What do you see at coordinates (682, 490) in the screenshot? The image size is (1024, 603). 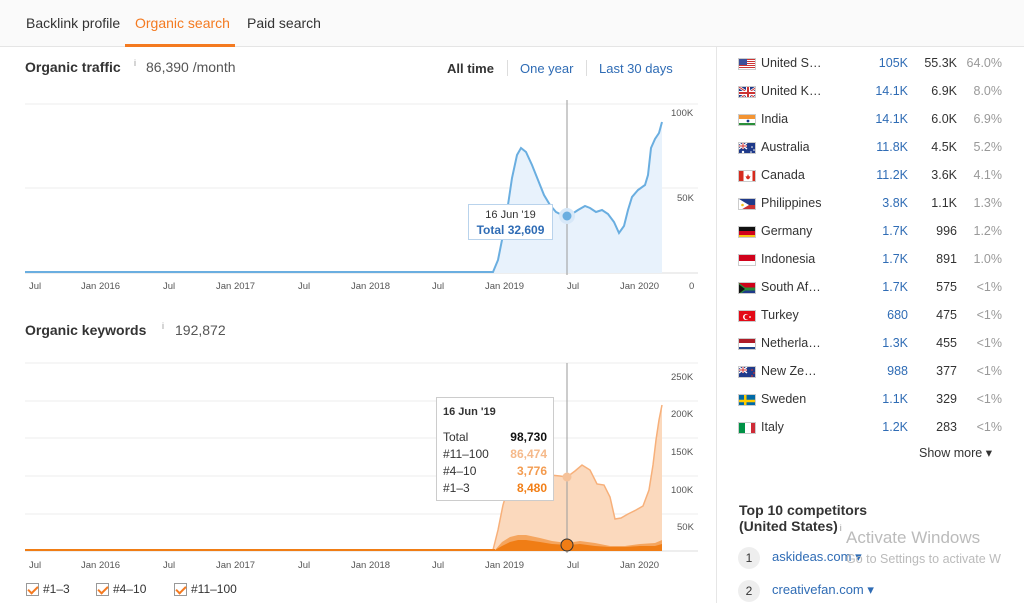 I see `keywords-y-tick: 100K` at bounding box center [682, 490].